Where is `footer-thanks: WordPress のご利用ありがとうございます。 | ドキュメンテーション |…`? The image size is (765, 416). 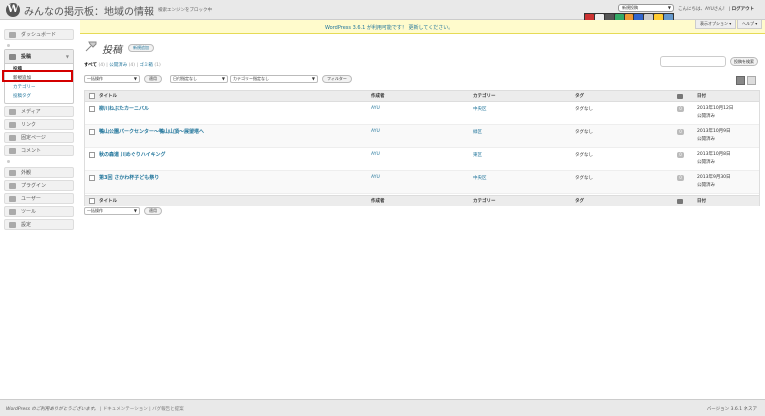 footer-thanks: WordPress のご利用ありがとうございます。 | ドキュメンテーション |… is located at coordinates (95, 409).